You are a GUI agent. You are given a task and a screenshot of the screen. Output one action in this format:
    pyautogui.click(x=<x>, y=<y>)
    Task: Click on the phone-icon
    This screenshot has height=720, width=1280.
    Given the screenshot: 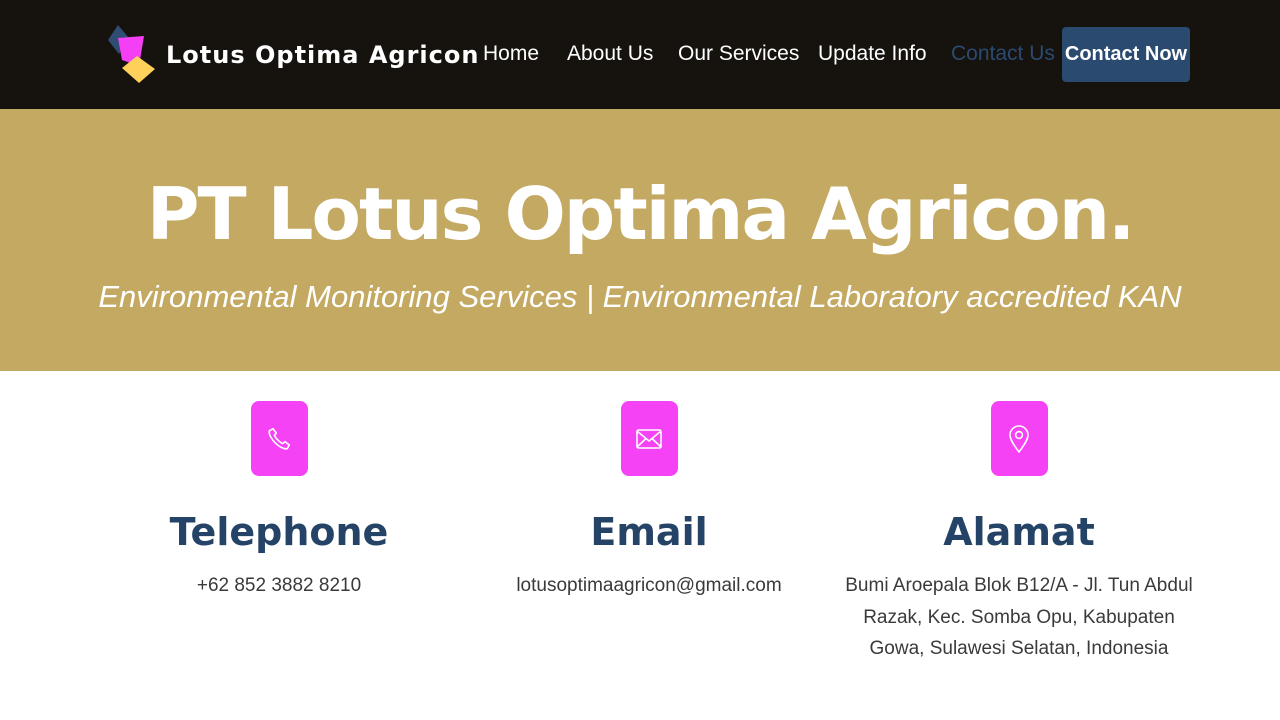 What is the action you would take?
    pyautogui.click(x=279, y=438)
    